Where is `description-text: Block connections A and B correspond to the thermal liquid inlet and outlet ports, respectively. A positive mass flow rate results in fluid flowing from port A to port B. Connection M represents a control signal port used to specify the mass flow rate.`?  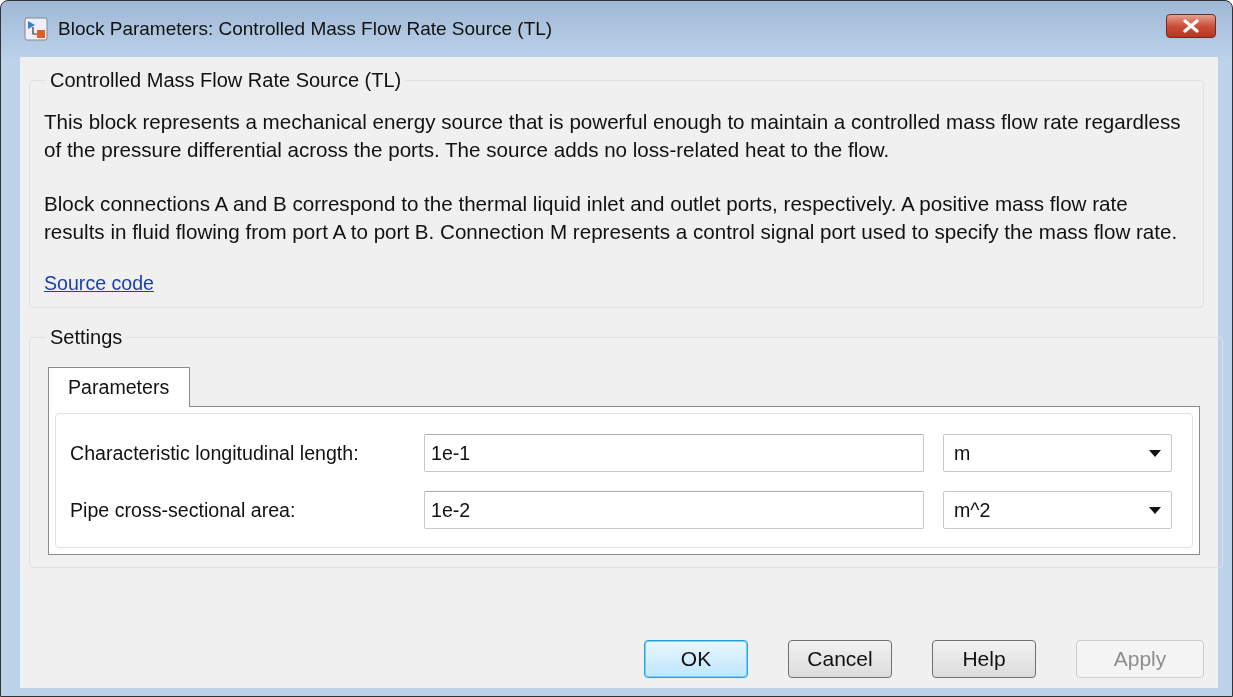
description-text: Block connections A and B correspond to the thermal liquid inlet and outlet ports, respectively. A positive mass flow rate results in fluid flowing from port A to port B. Connection M represents a control signal port used to specify the mass flow rate. is located at coordinates (611, 218).